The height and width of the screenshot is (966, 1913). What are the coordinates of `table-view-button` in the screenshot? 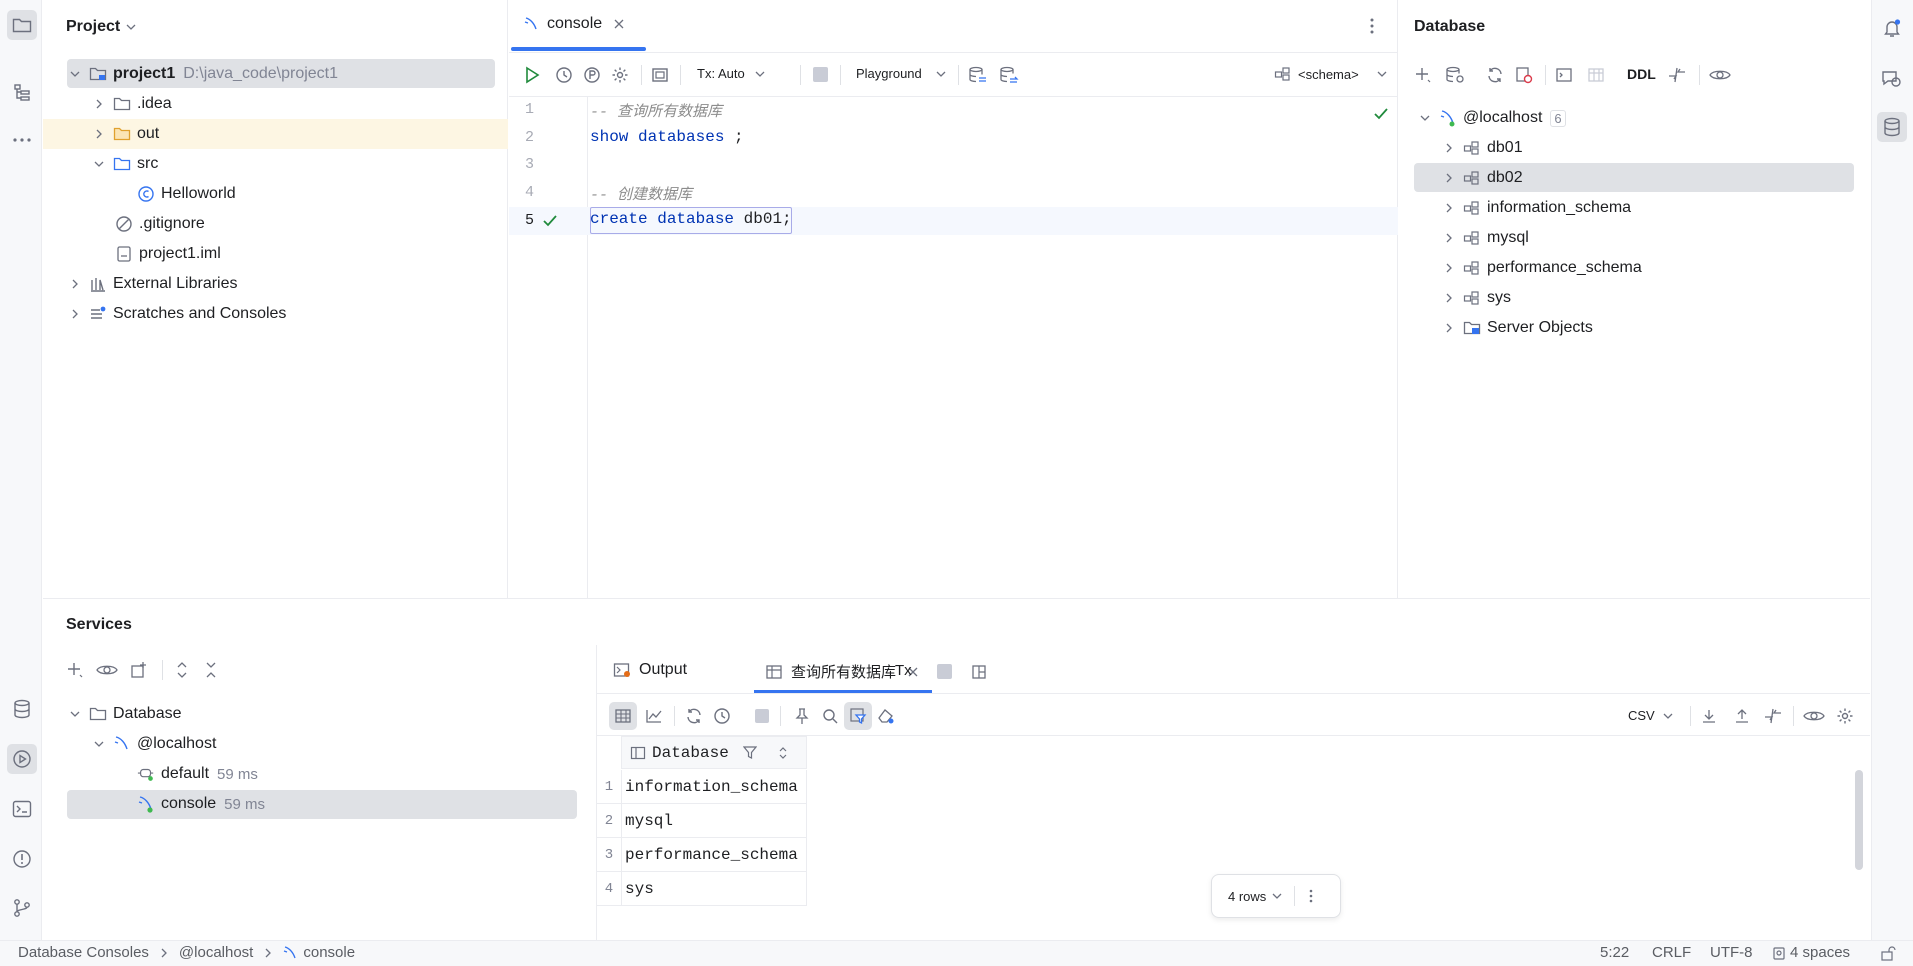 It's located at (623, 716).